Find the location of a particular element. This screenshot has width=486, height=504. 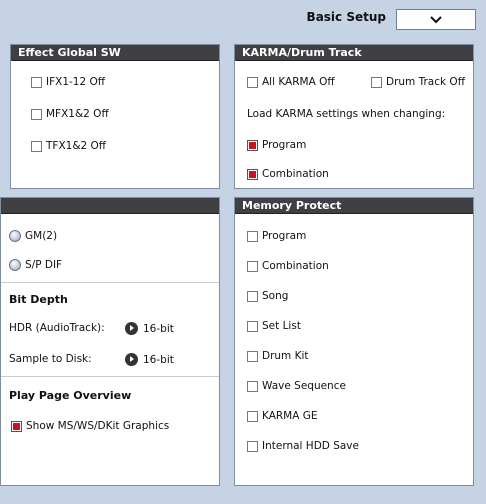

tfx-off-checkbox: TFX1&2 Off is located at coordinates (68, 146).